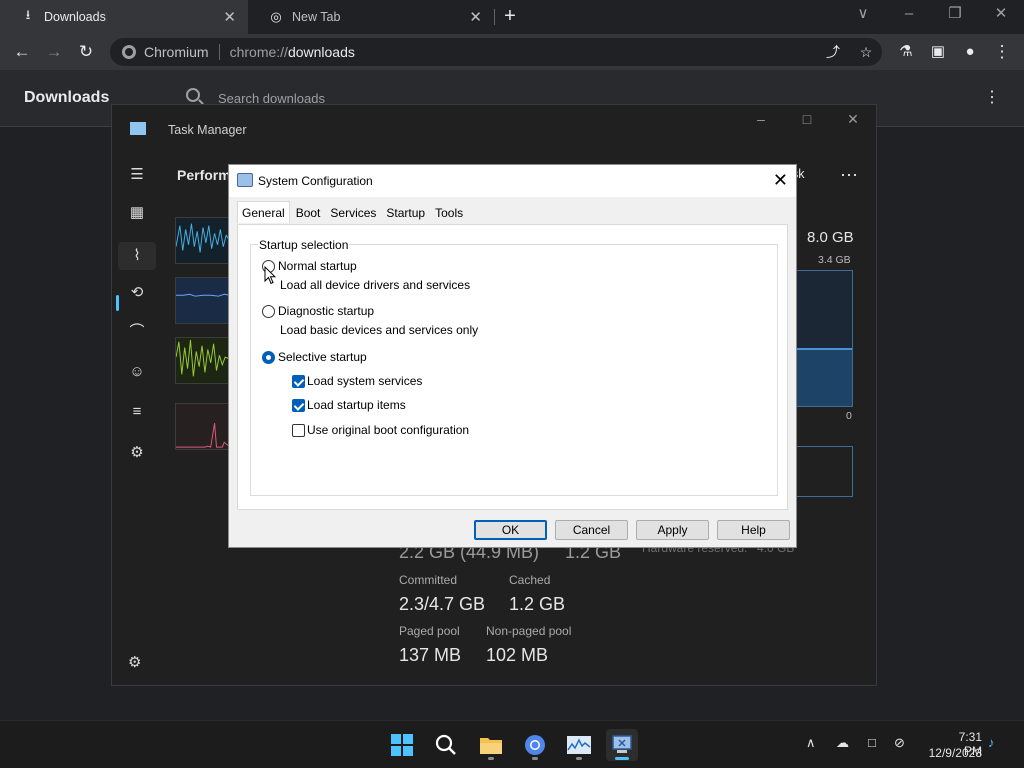 The height and width of the screenshot is (768, 1024). I want to click on taskbar-search-button, so click(446, 745).